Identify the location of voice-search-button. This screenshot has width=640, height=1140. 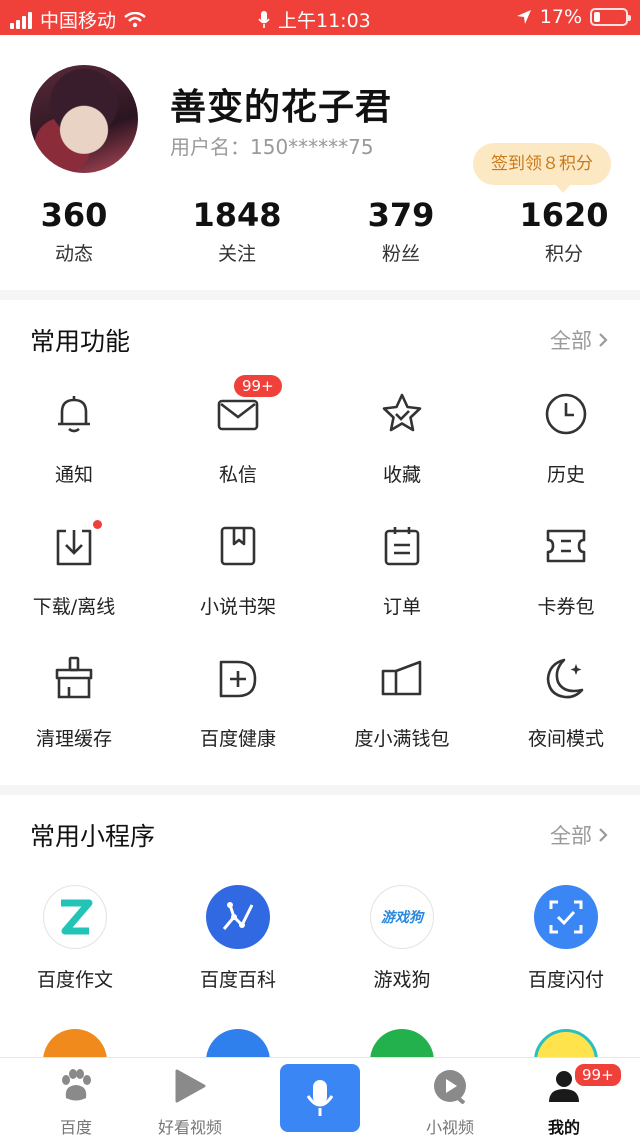
(320, 1098).